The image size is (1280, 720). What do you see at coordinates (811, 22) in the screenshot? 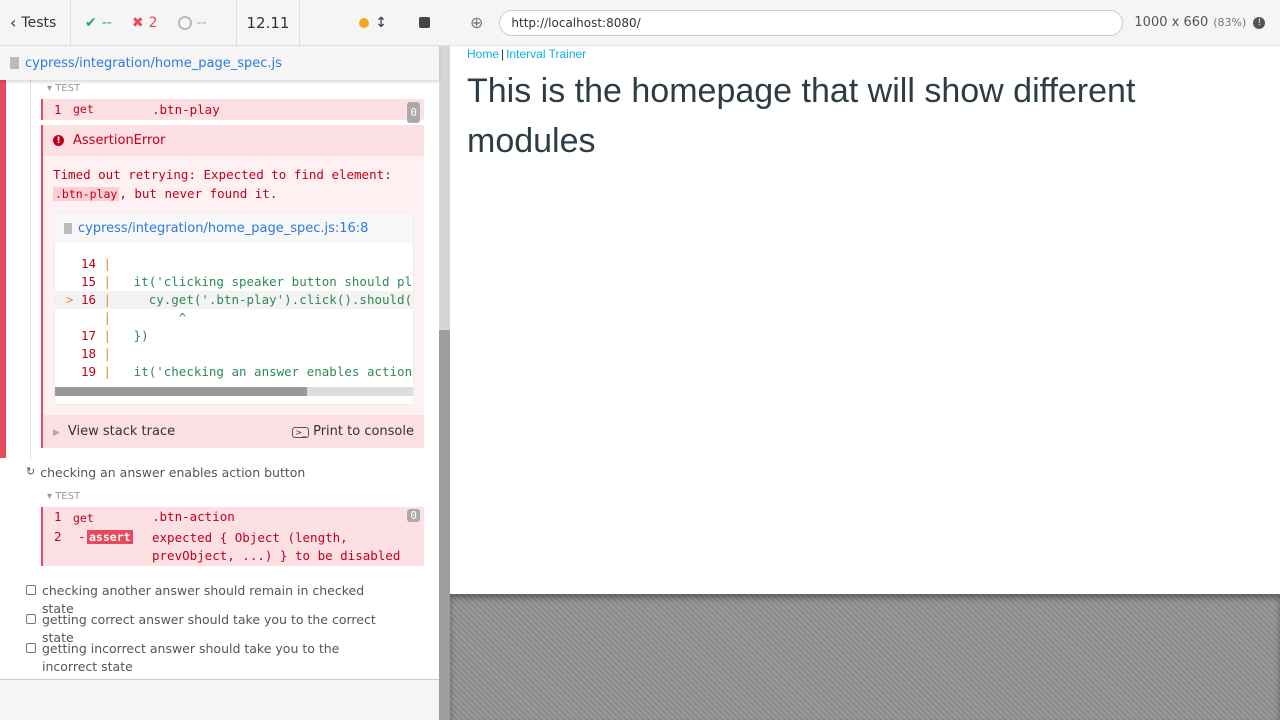
I see `url-input` at bounding box center [811, 22].